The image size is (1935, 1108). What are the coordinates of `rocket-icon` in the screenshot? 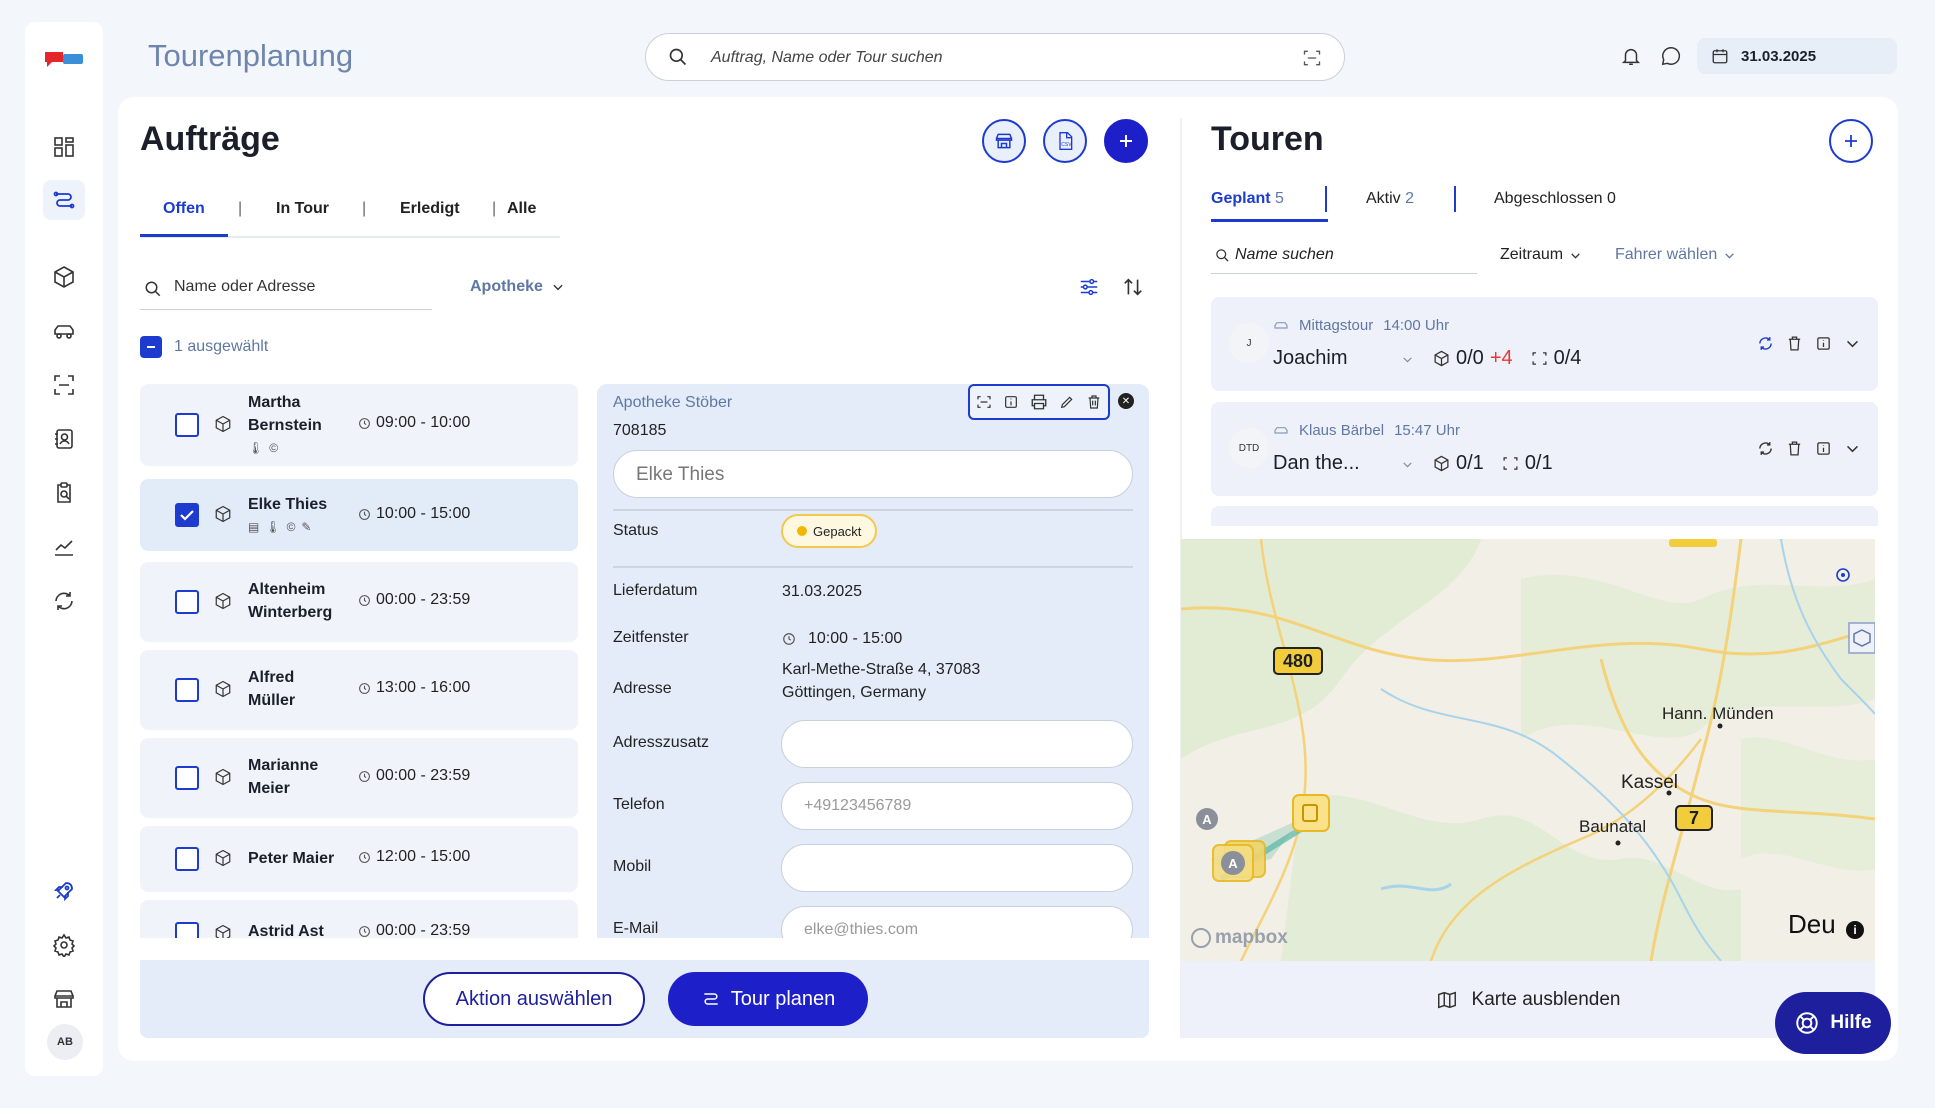 It's located at (64, 891).